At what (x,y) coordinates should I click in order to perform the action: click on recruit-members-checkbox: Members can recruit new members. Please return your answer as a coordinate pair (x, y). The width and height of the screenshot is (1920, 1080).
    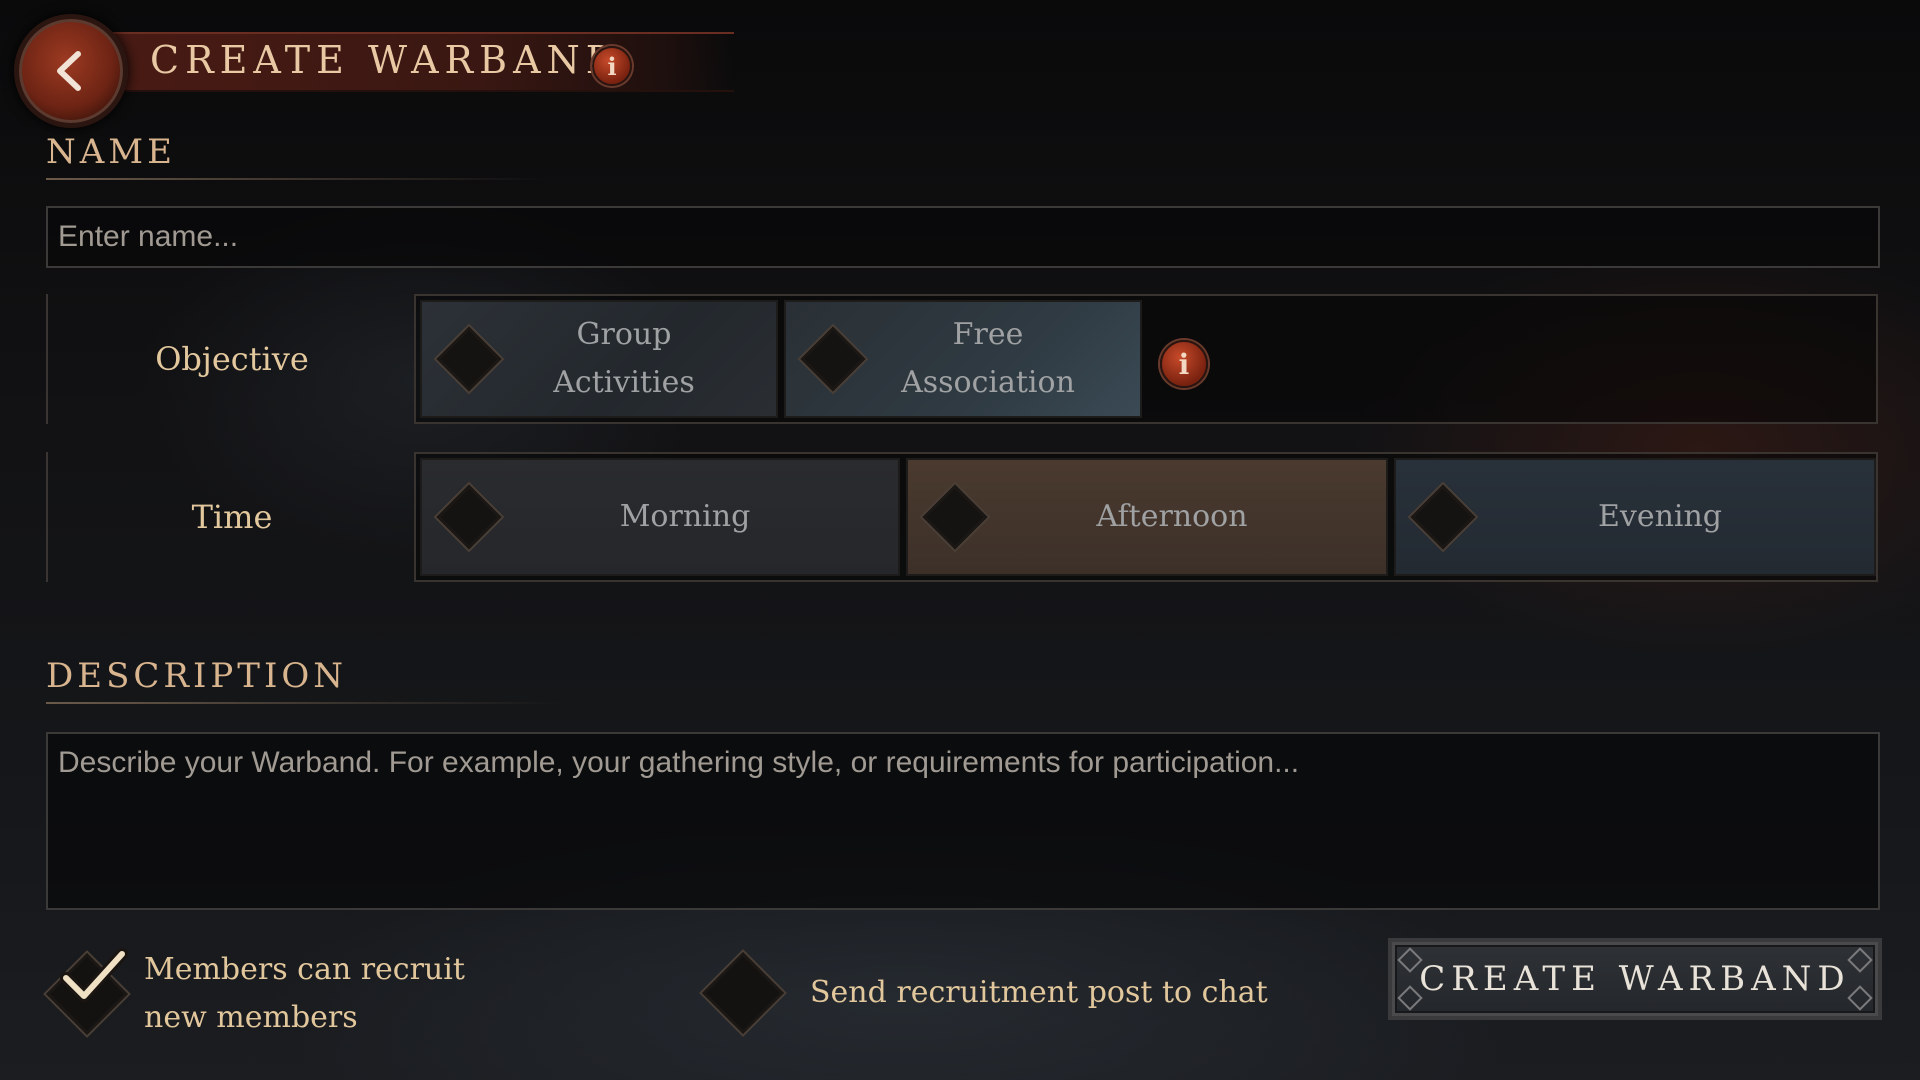
    Looking at the image, I should click on (284, 994).